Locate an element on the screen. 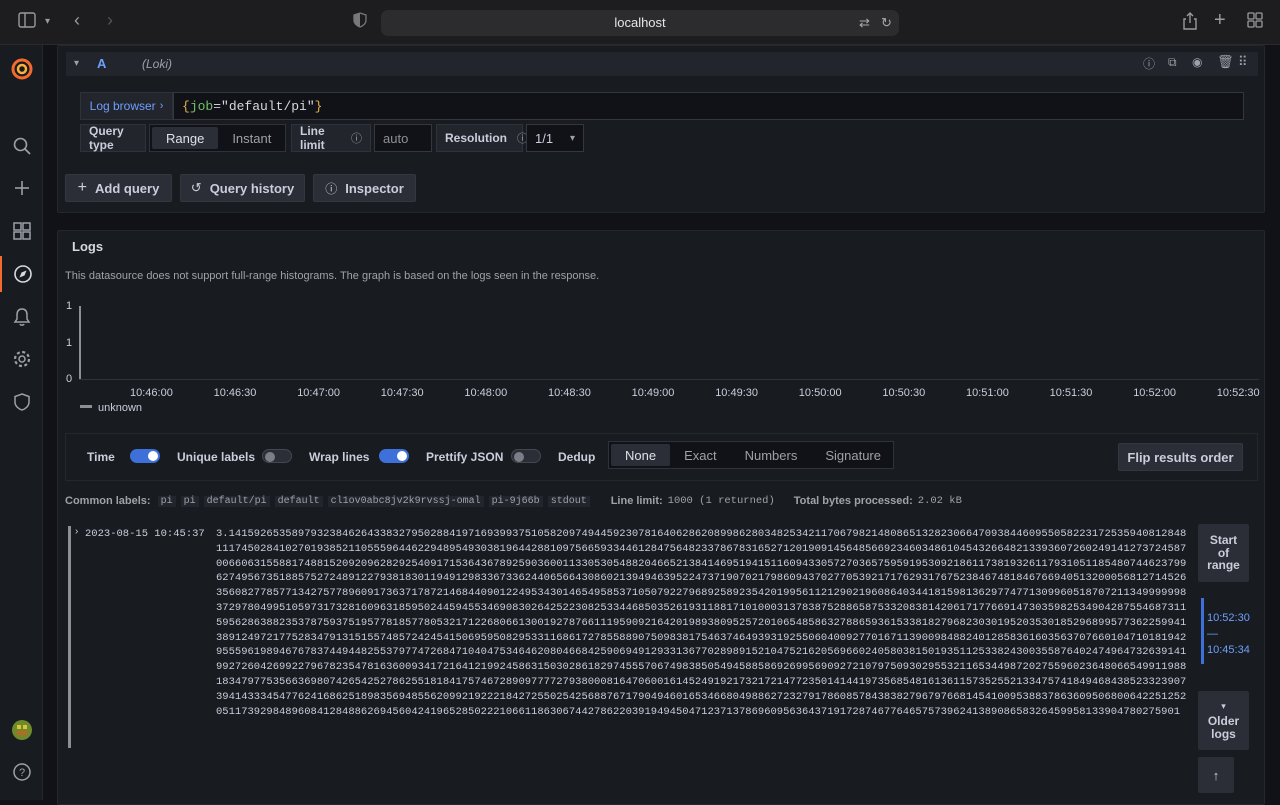  query-ref-id: A is located at coordinates (101, 63).